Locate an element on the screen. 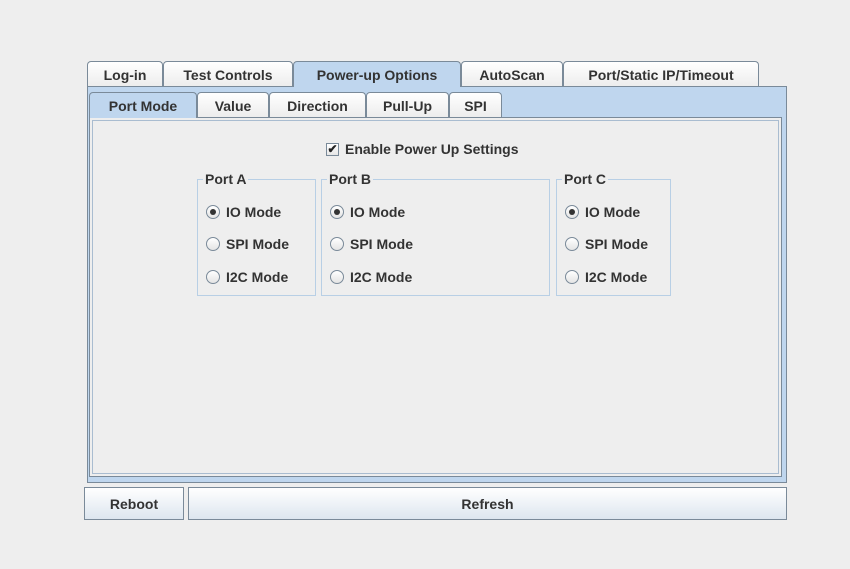 This screenshot has height=569, width=850. tab-label: AutoScan is located at coordinates (512, 74).